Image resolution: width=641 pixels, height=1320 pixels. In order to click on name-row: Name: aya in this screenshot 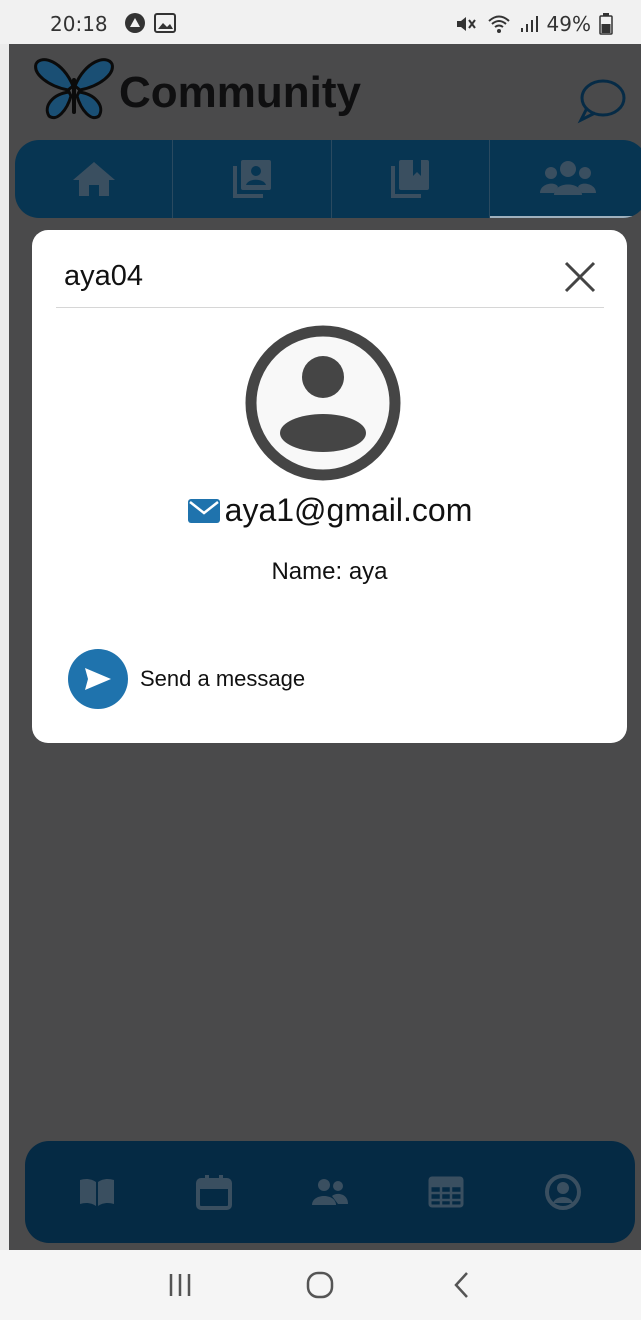, I will do `click(329, 572)`.